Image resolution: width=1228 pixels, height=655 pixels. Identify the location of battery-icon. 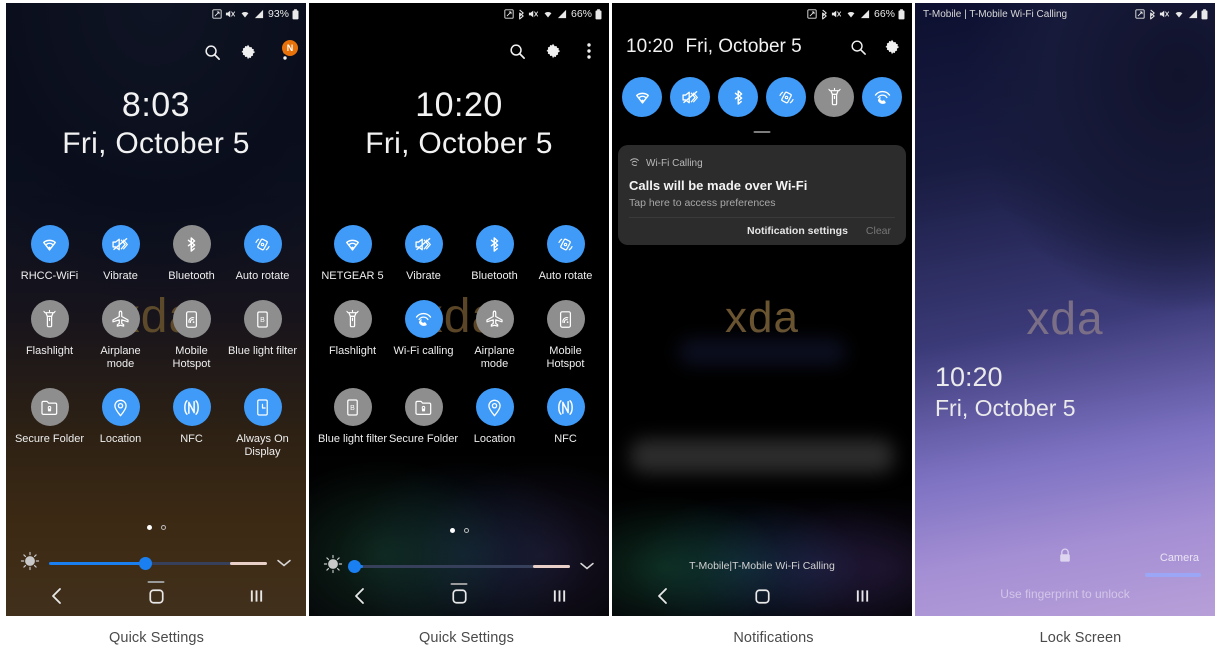
(598, 14).